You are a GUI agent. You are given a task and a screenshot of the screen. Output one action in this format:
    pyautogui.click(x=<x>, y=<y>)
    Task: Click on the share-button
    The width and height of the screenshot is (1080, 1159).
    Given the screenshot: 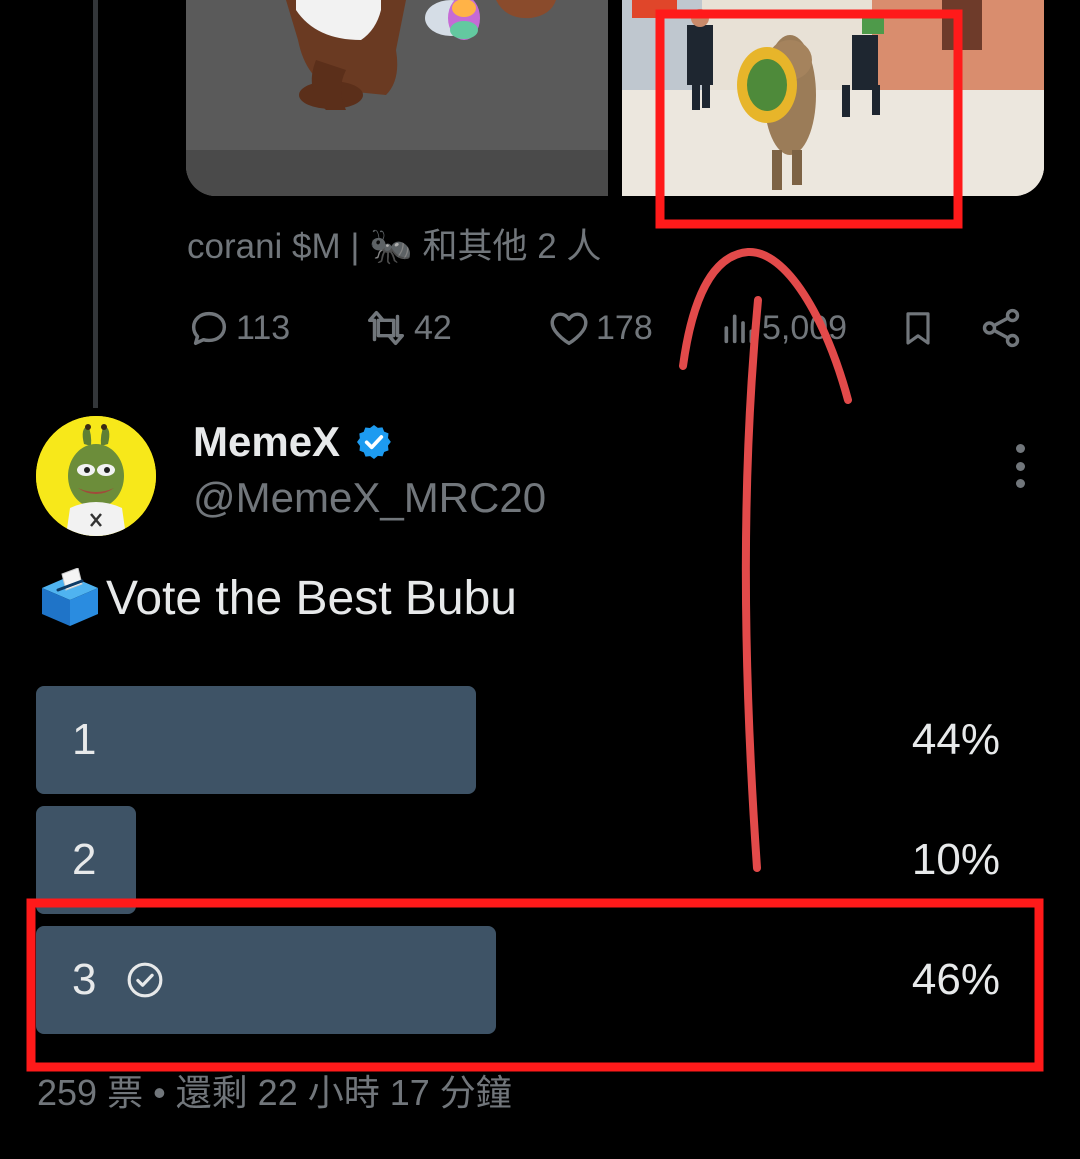 What is the action you would take?
    pyautogui.click(x=1003, y=328)
    